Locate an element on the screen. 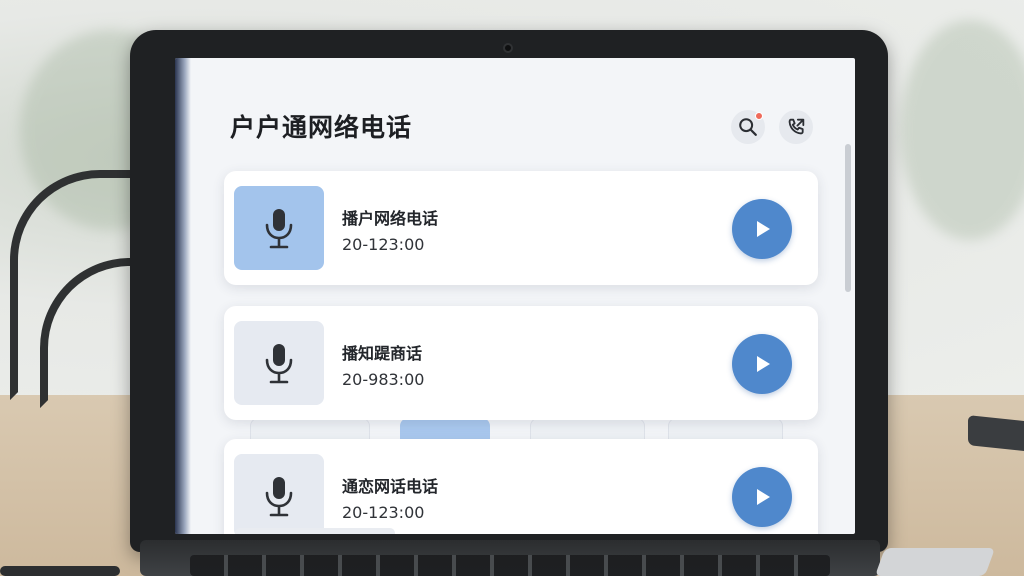 Image resolution: width=1024 pixels, height=576 pixels. call-card: 播知踶商话 20-983:00 is located at coordinates (521, 363).